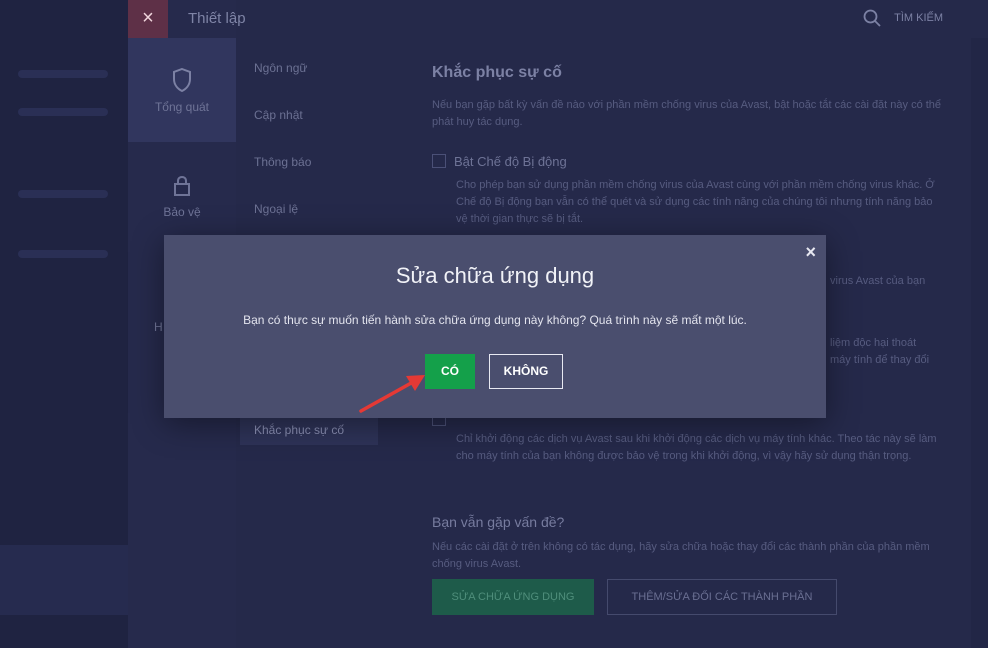 This screenshot has height=648, width=988. Describe the element at coordinates (873, 343) in the screenshot. I see `partial-text: liệm độc hại thoát` at that location.